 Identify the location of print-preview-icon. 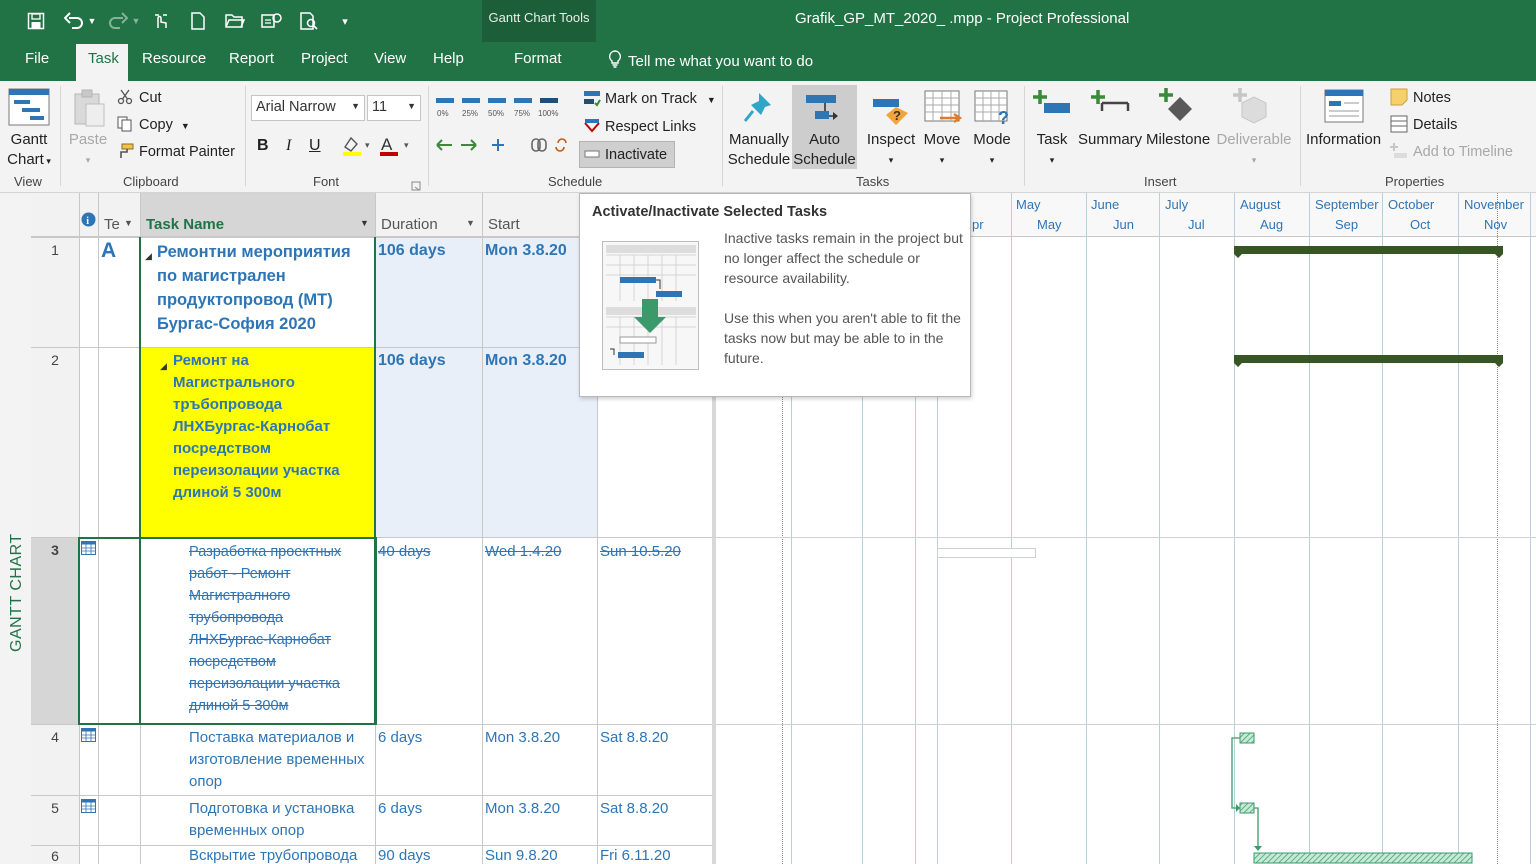
(309, 21).